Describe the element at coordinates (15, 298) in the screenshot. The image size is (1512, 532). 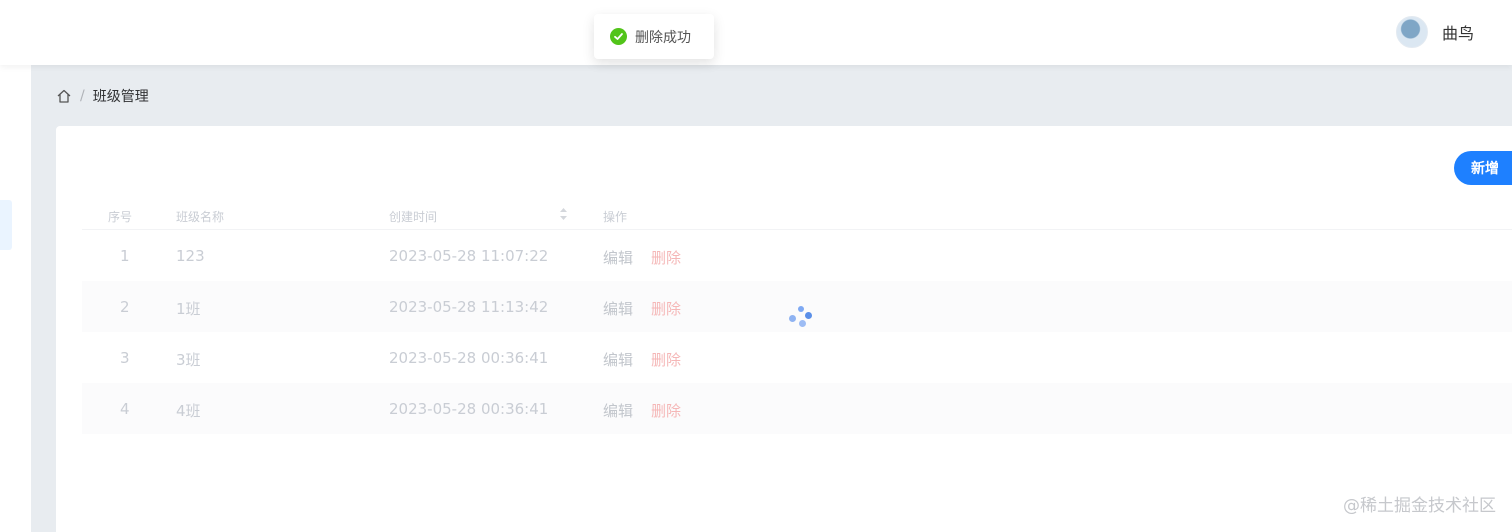
I see `sidebar` at that location.